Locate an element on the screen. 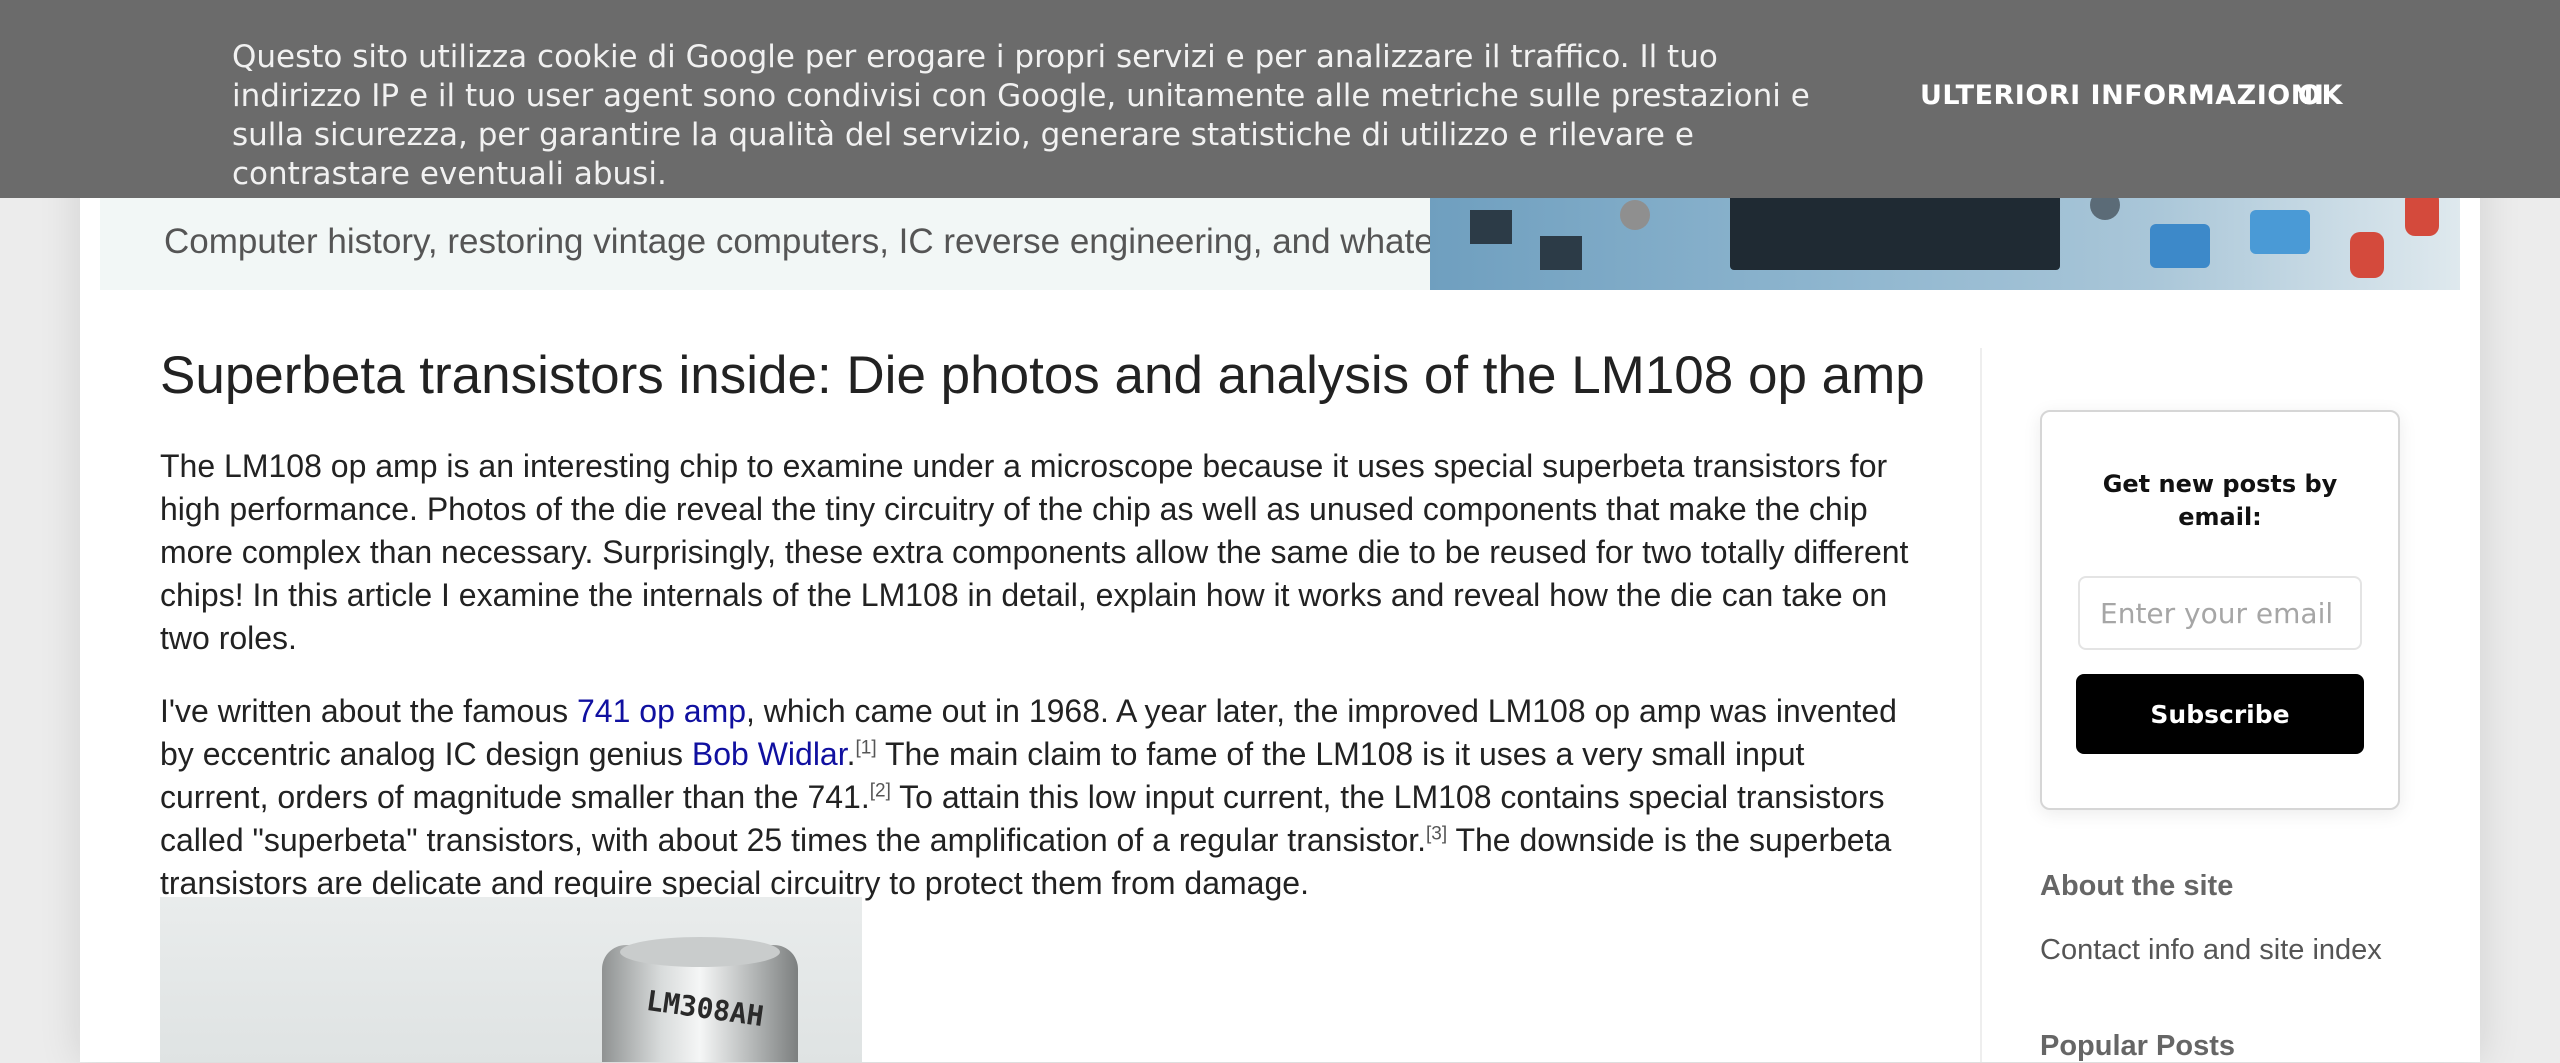 The height and width of the screenshot is (1063, 2560). led-graphic is located at coordinates (2367, 255).